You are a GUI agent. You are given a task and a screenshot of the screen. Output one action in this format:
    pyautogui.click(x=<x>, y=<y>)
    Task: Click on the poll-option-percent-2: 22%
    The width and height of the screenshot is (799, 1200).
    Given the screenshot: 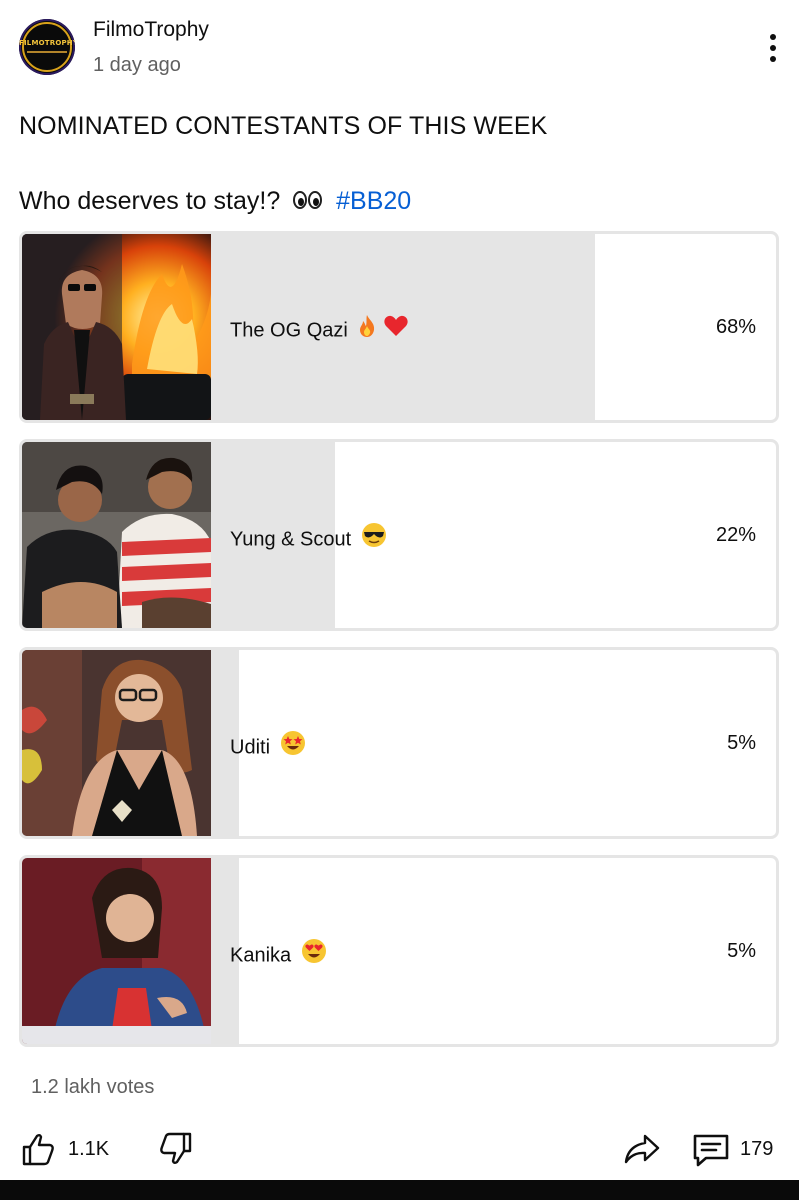 What is the action you would take?
    pyautogui.click(x=735, y=535)
    